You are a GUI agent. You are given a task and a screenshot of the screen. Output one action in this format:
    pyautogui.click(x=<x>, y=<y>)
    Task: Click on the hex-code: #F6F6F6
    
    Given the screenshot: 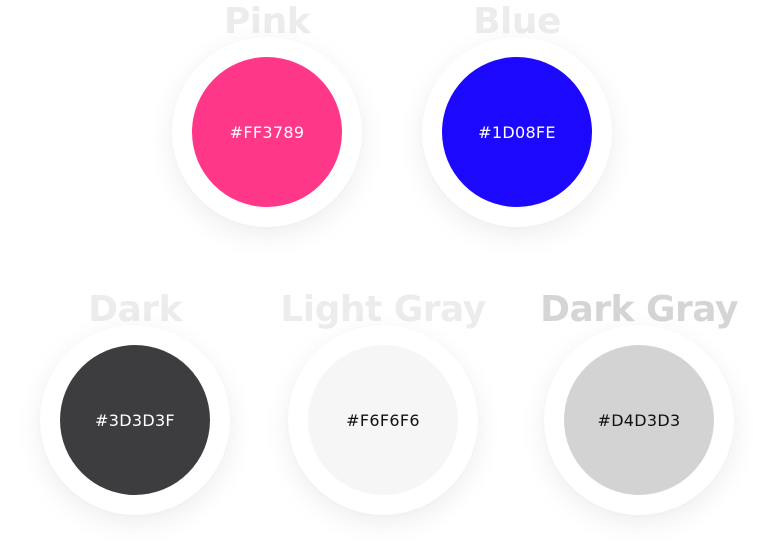 What is the action you would take?
    pyautogui.click(x=383, y=420)
    